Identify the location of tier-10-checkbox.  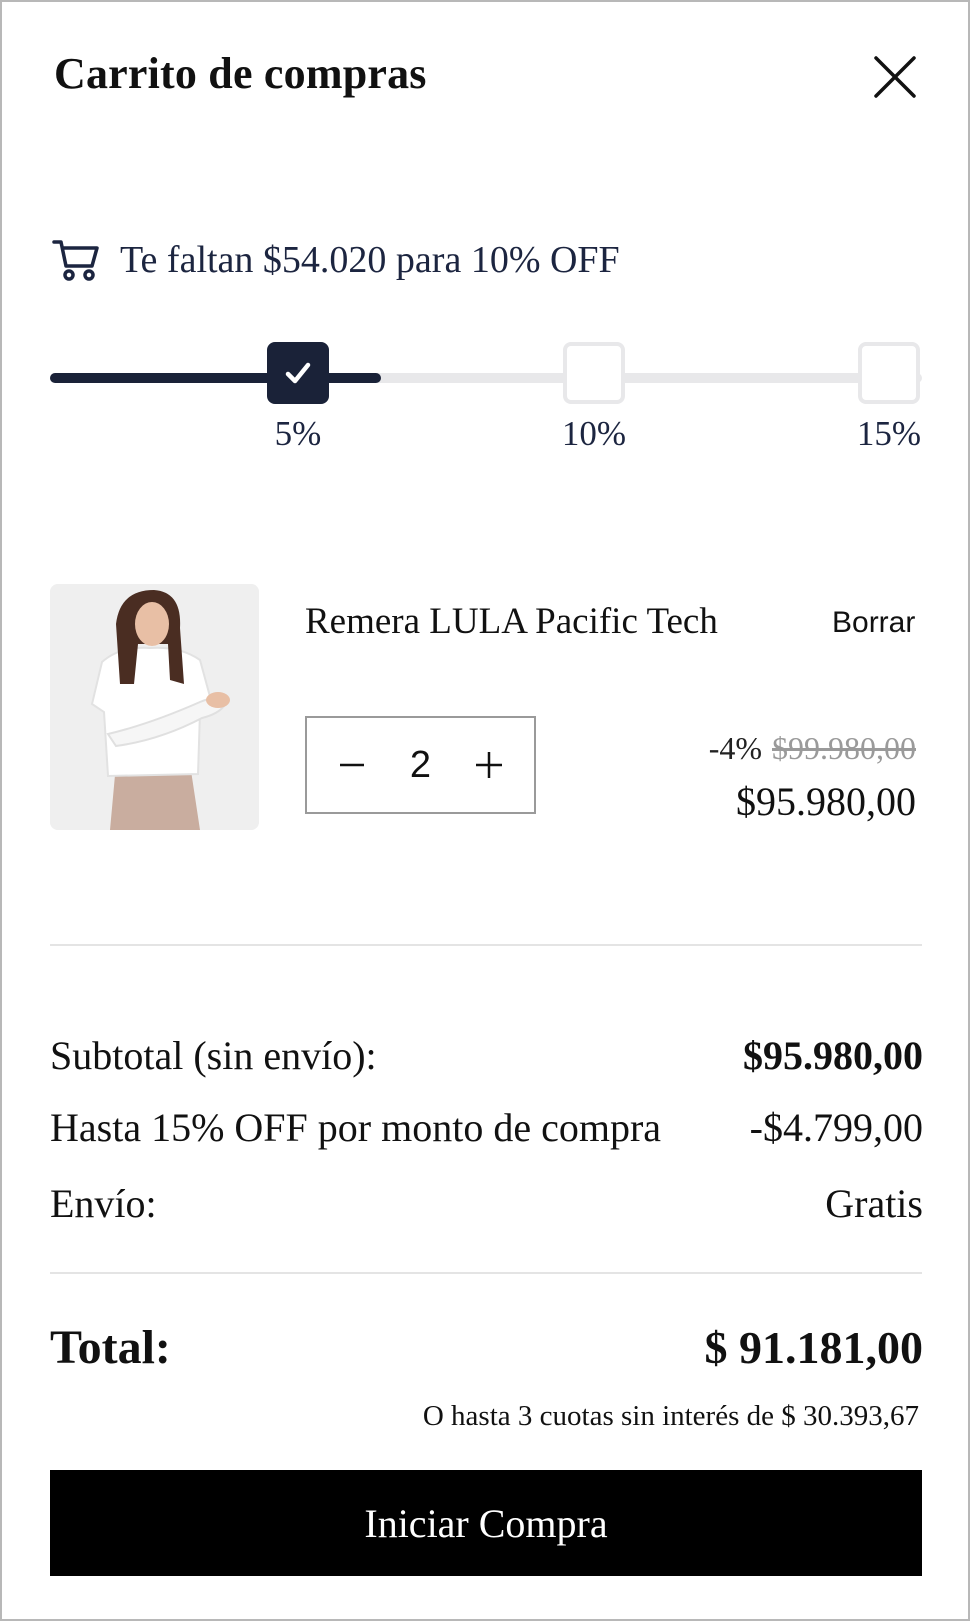
(594, 373).